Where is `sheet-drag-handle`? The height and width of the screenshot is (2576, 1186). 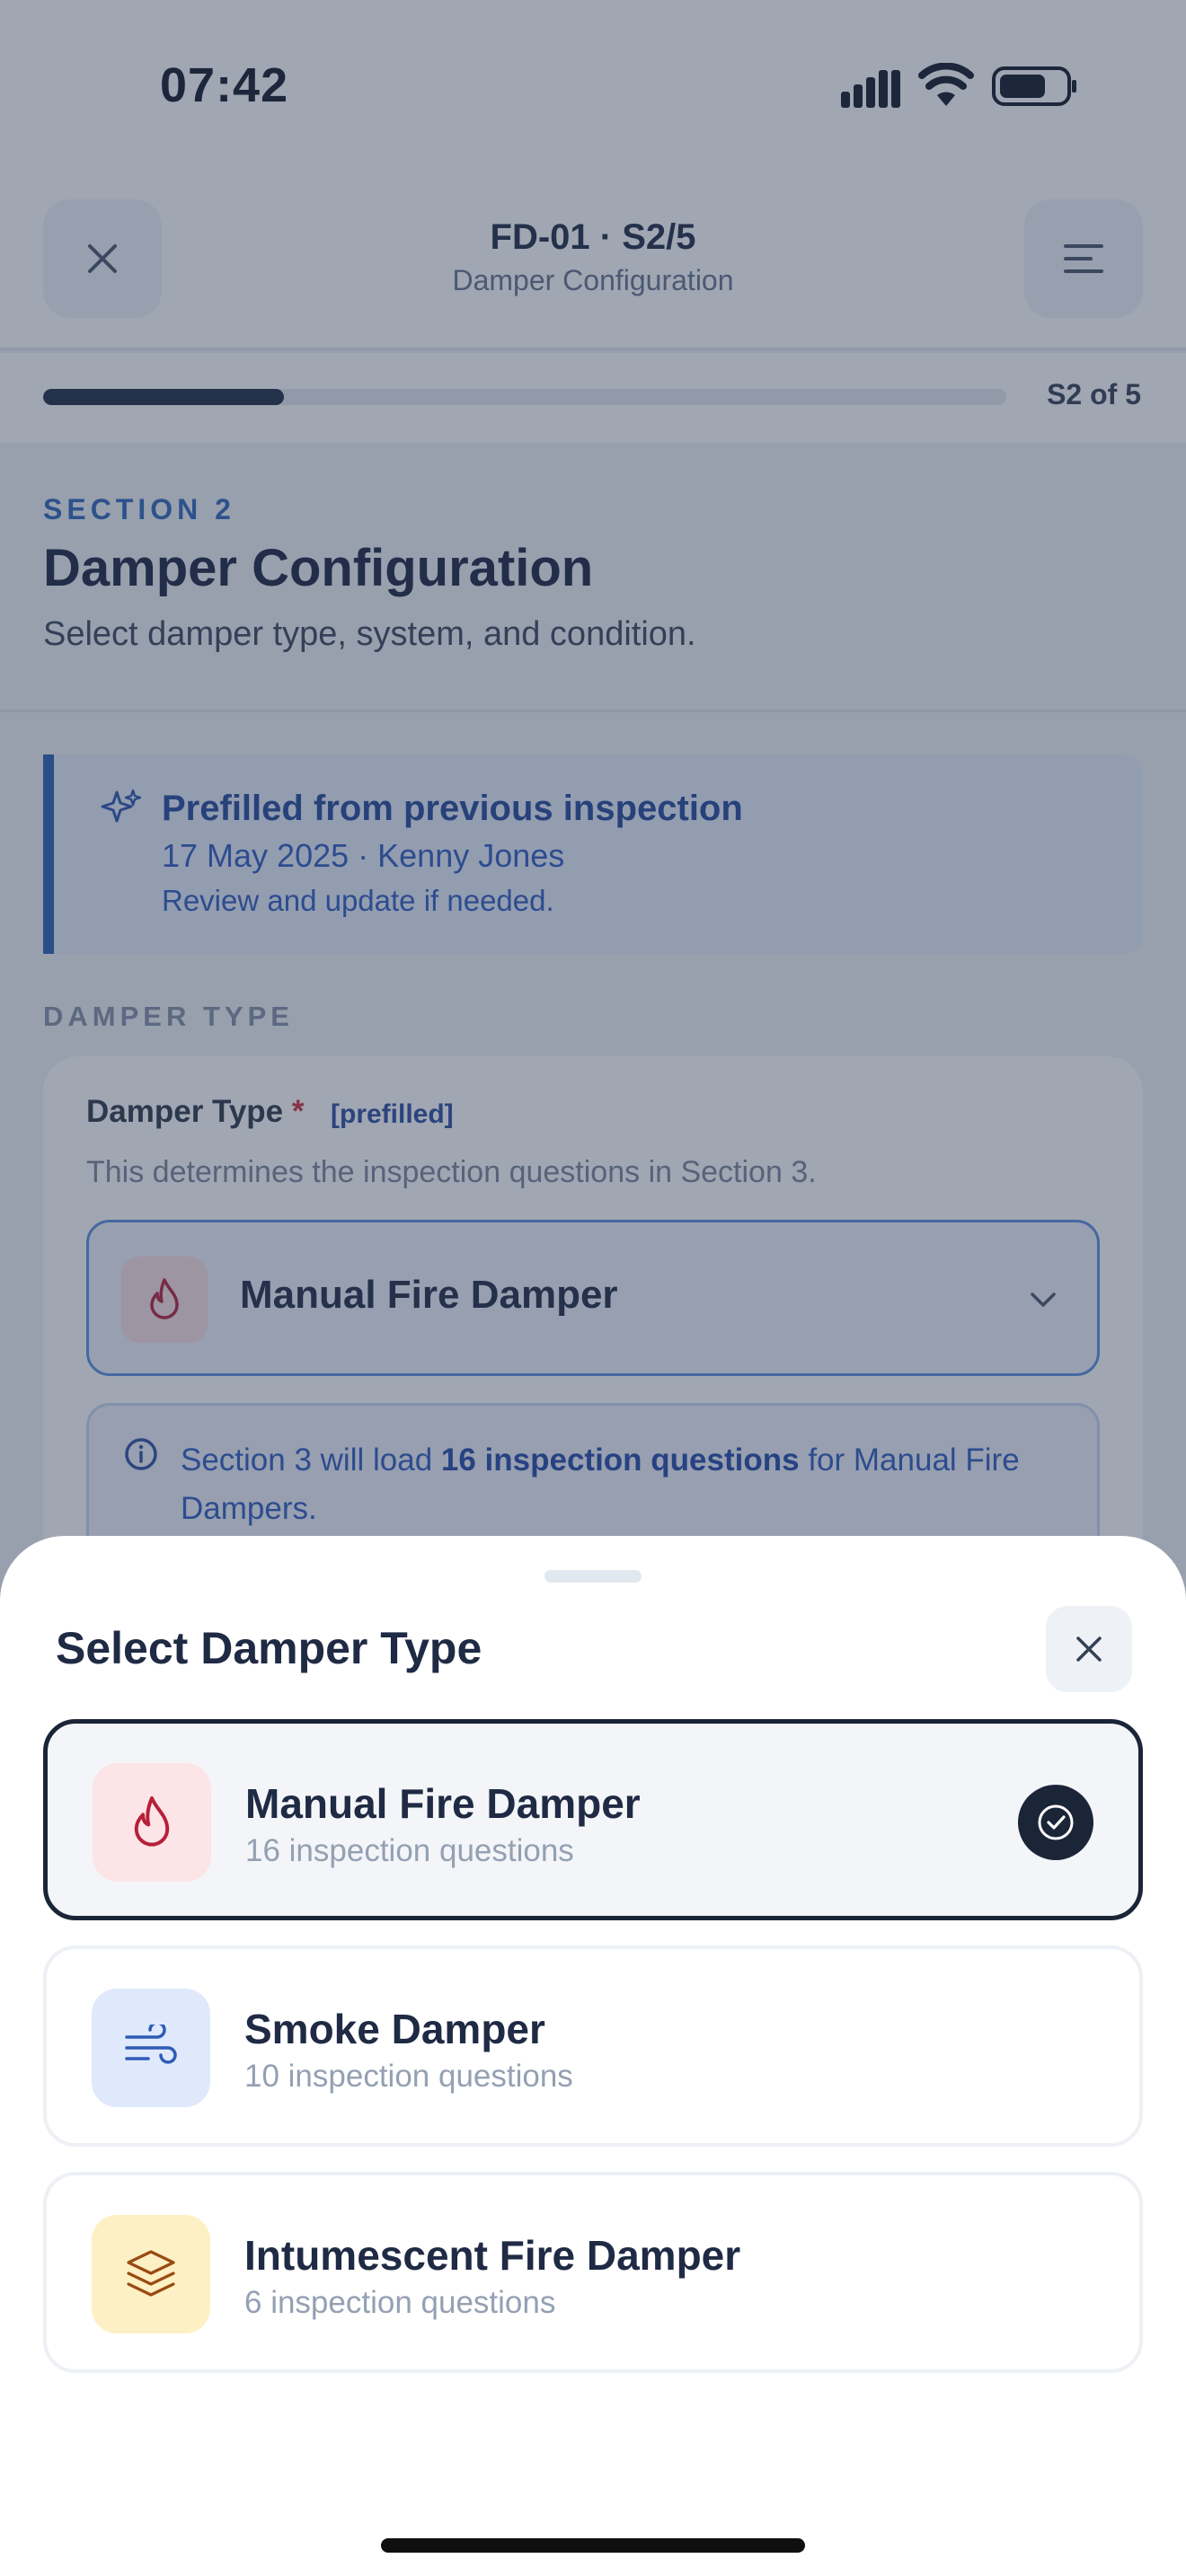 sheet-drag-handle is located at coordinates (593, 1576).